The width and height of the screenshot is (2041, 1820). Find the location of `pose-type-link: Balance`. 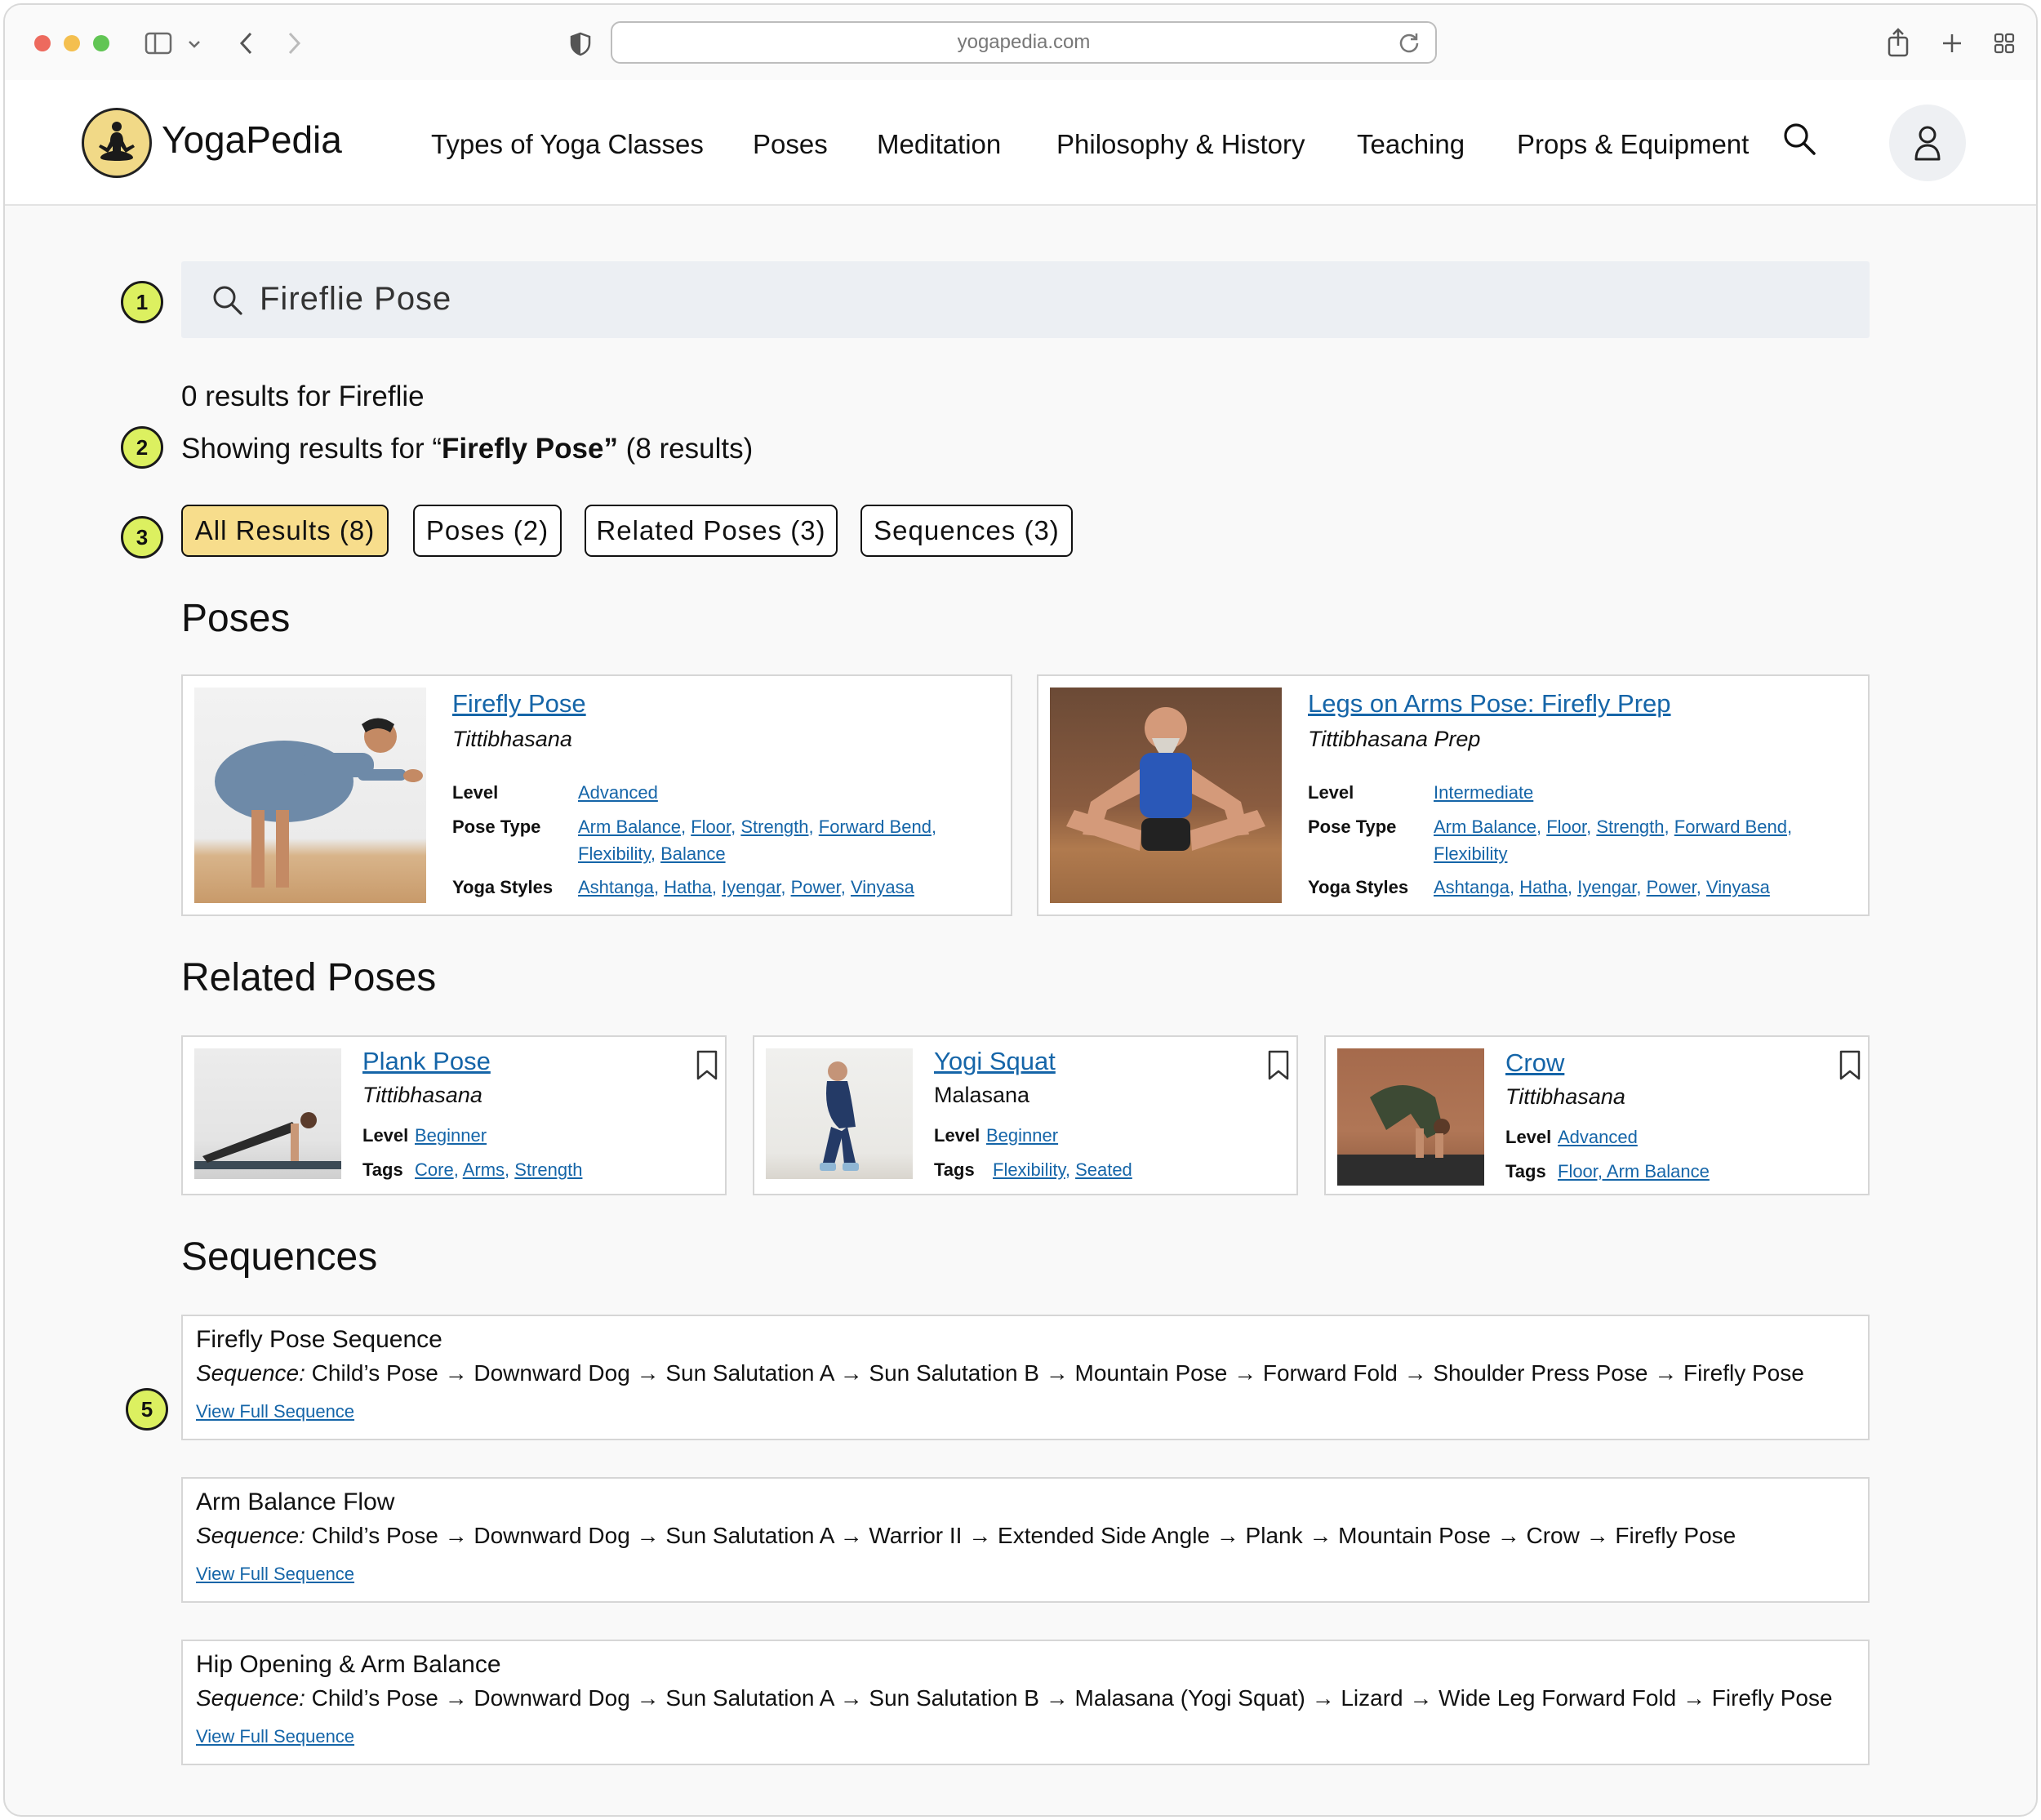

pose-type-link: Balance is located at coordinates (693, 854).